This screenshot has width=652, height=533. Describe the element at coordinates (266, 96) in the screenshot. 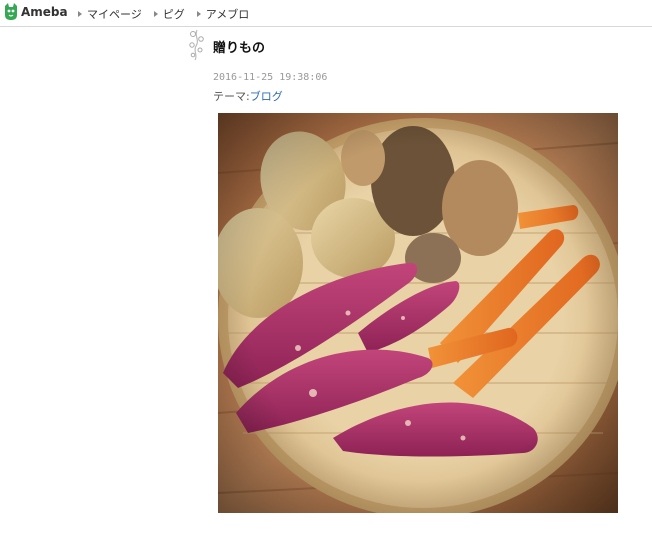

I see `theme-link: ブログ` at that location.